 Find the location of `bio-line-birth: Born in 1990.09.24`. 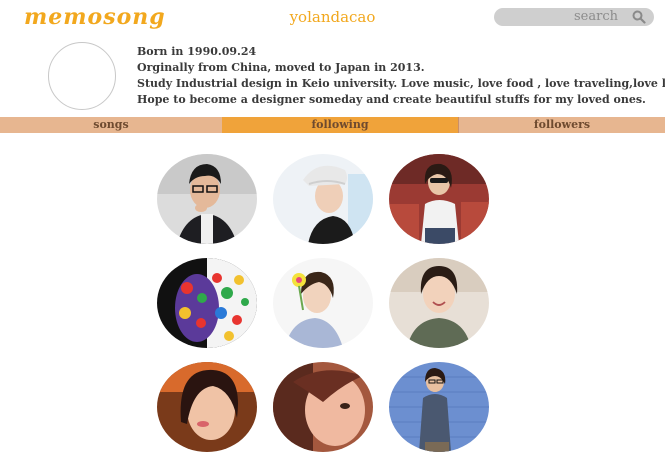

bio-line-birth: Born in 1990.09.24 is located at coordinates (197, 51).